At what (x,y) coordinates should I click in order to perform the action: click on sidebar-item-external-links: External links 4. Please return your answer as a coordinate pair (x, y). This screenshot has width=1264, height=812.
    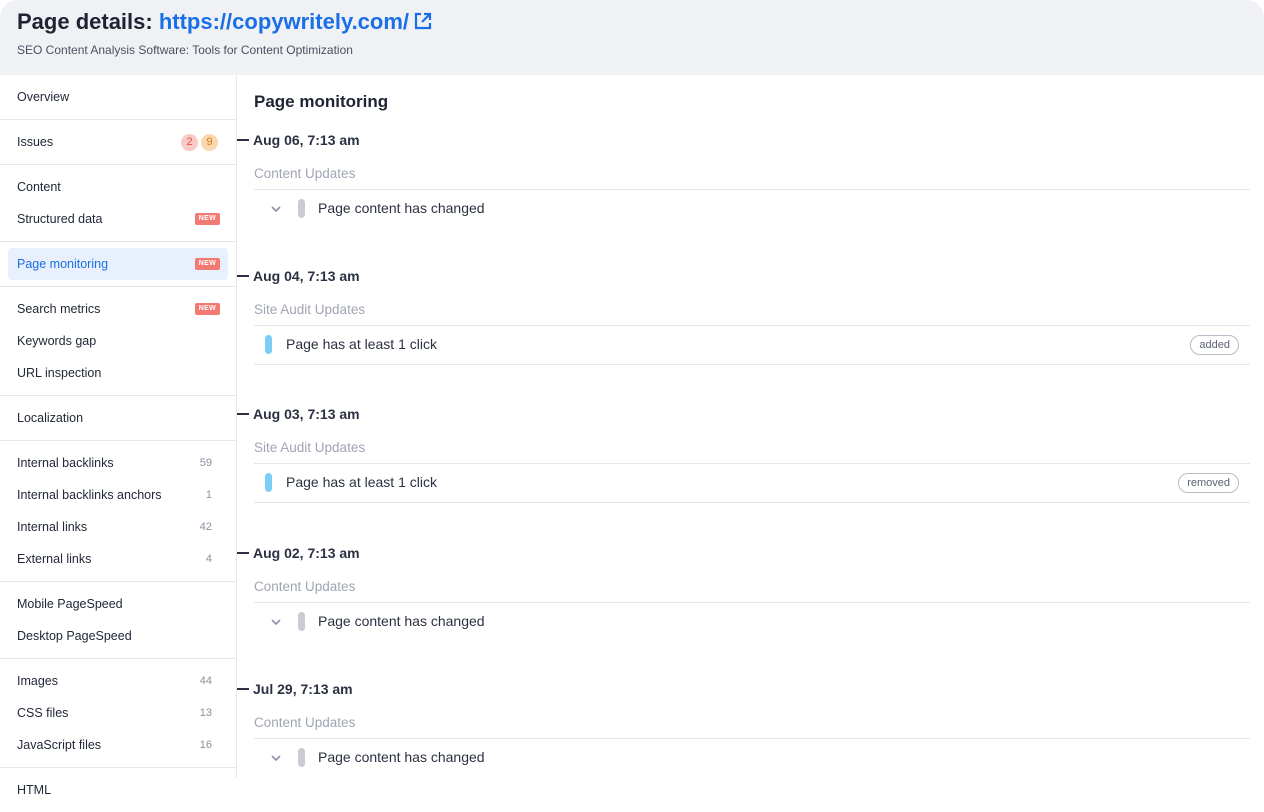
    Looking at the image, I should click on (118, 559).